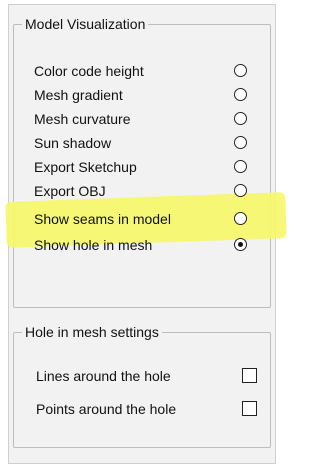  I want to click on option-color-code-height: Color code height, so click(142, 71).